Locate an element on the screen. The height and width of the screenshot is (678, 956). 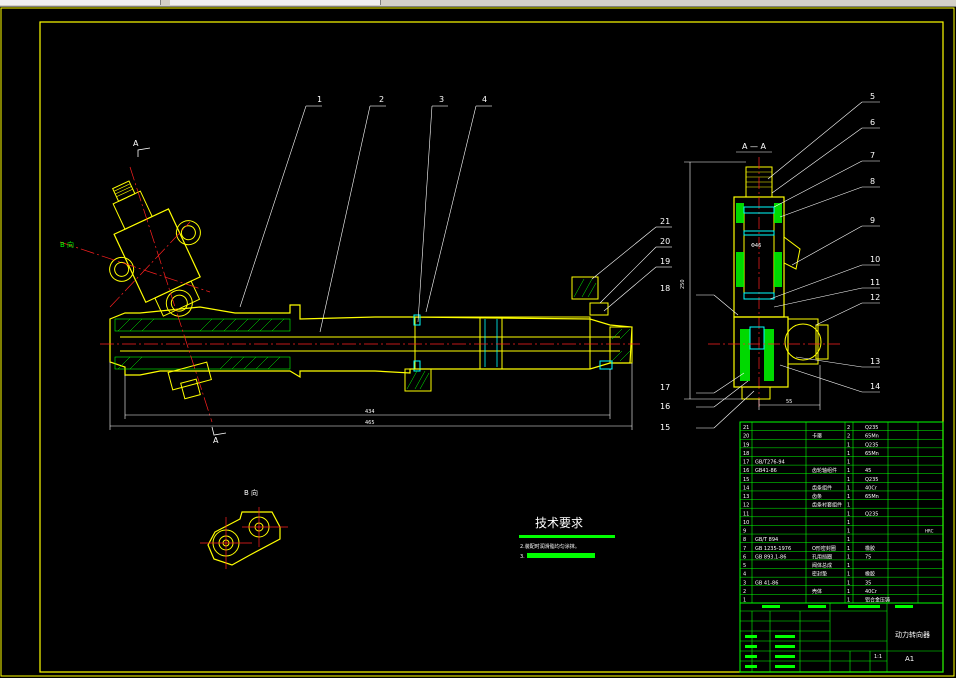
cut-marks is located at coordinates (182, 291).